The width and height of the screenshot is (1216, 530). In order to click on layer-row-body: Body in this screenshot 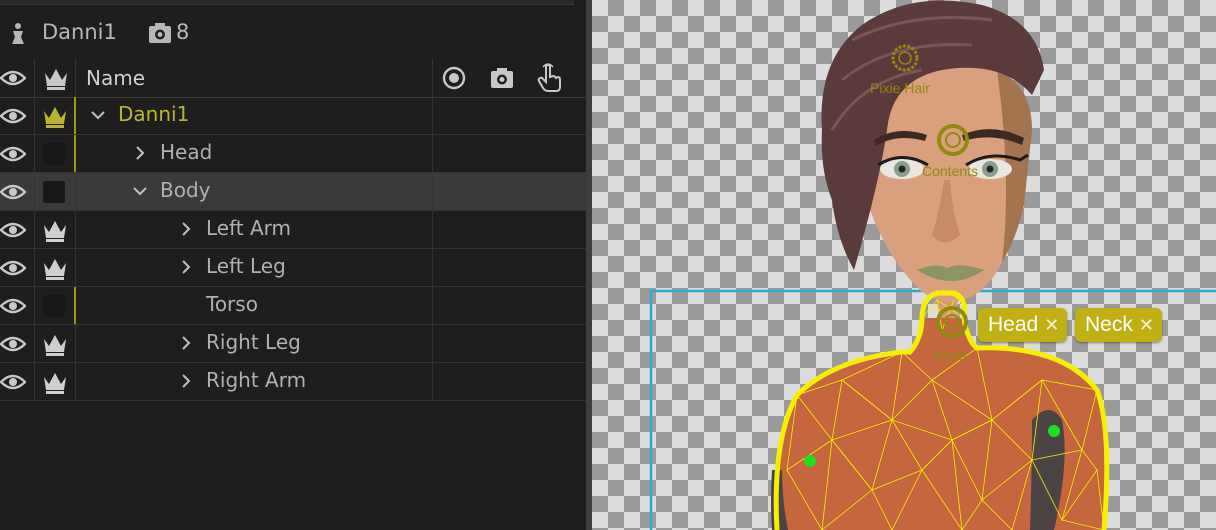, I will do `click(293, 192)`.